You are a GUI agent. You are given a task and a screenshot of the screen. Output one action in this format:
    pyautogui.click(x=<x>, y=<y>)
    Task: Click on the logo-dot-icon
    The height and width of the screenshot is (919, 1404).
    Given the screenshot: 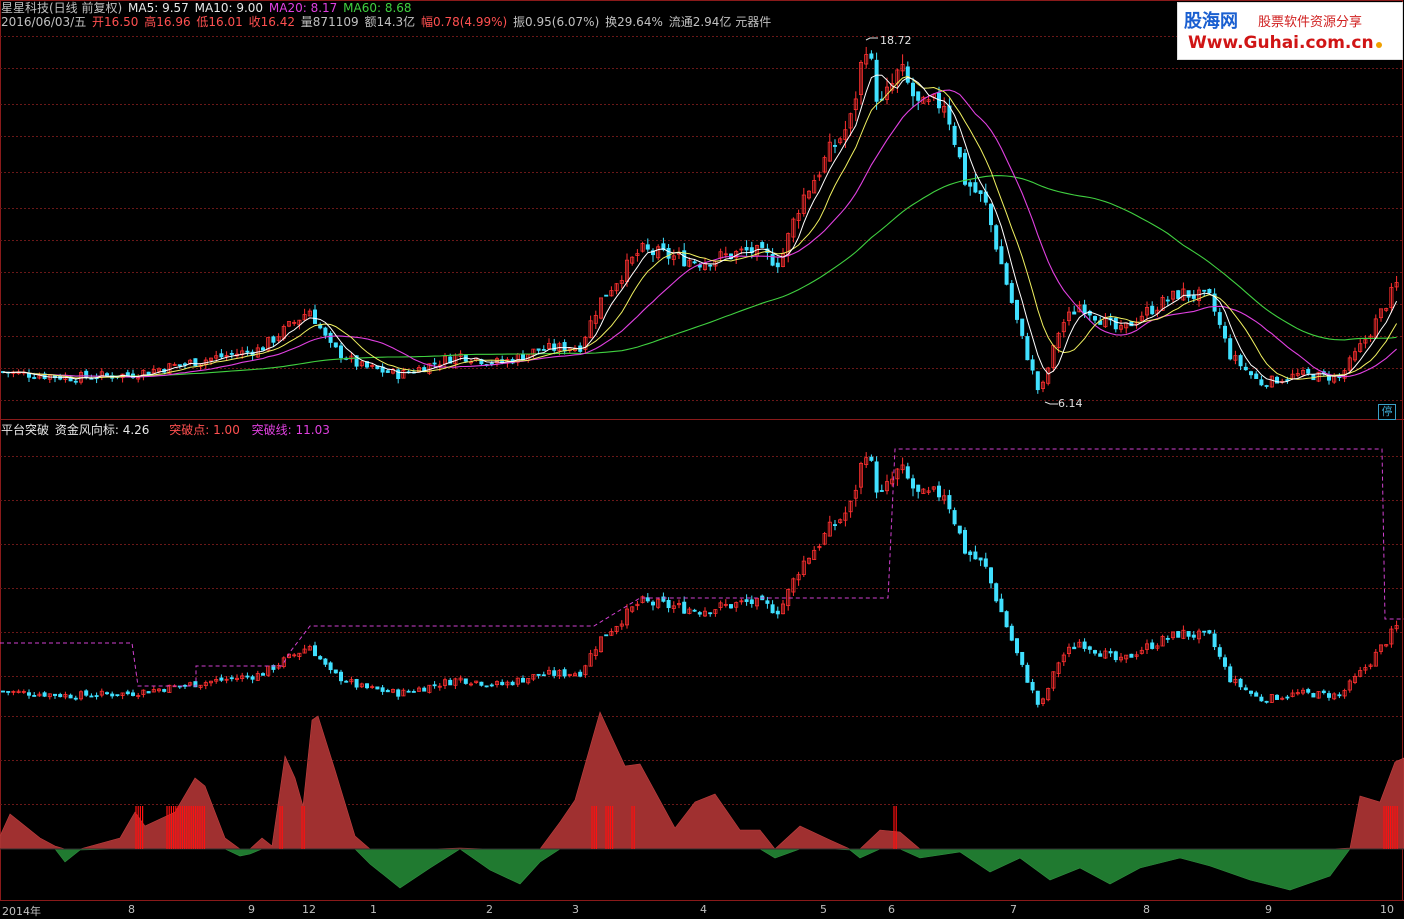 What is the action you would take?
    pyautogui.click(x=1378, y=45)
    